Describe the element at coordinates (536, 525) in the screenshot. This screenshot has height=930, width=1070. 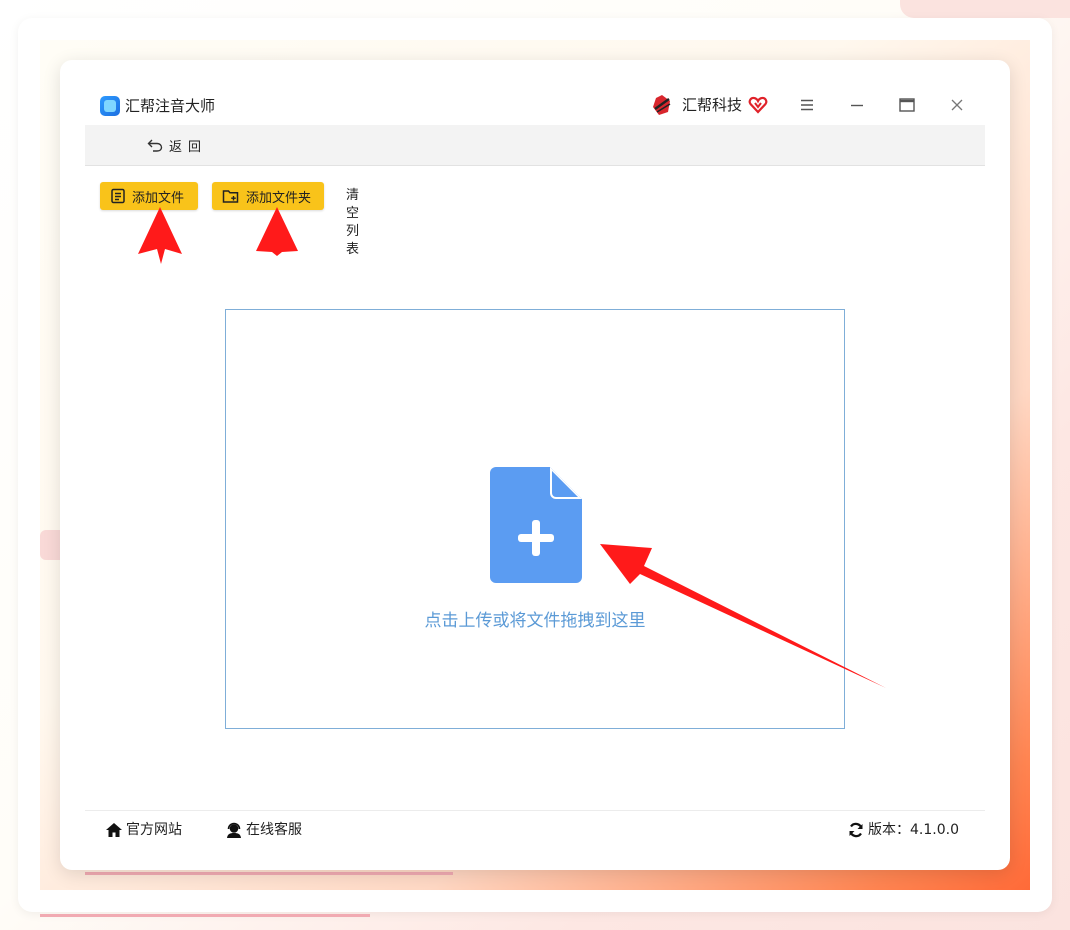
I see `file-plus-icon` at that location.